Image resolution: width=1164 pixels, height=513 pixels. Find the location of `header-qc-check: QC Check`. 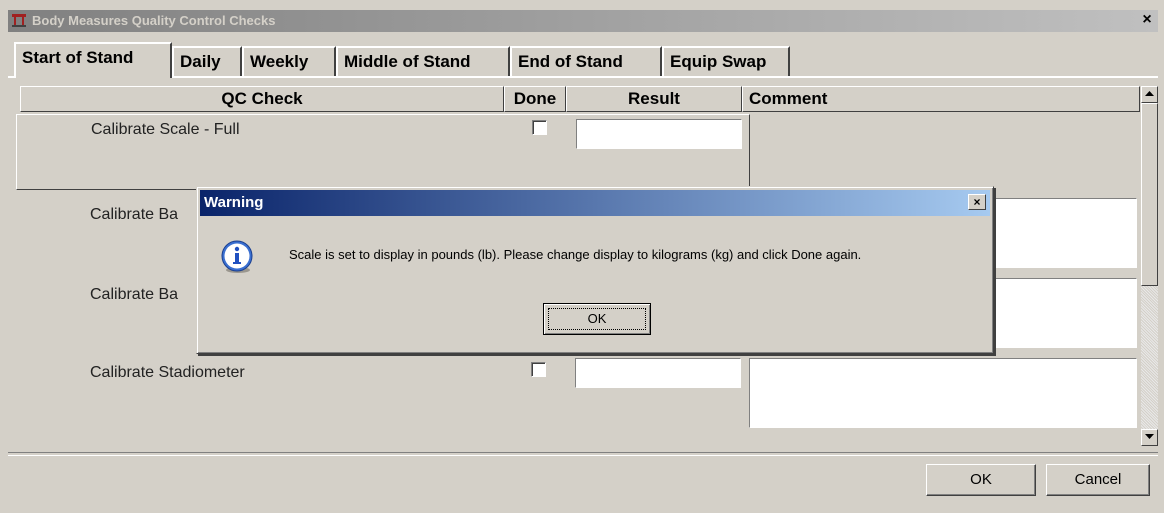

header-qc-check: QC Check is located at coordinates (262, 99).